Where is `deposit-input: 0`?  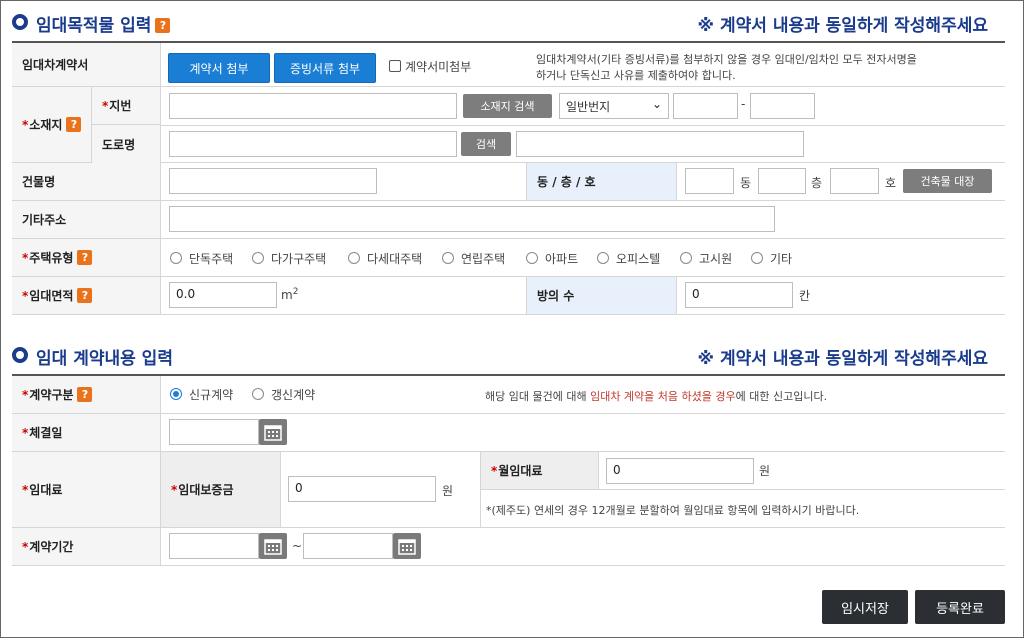 deposit-input: 0 is located at coordinates (362, 489).